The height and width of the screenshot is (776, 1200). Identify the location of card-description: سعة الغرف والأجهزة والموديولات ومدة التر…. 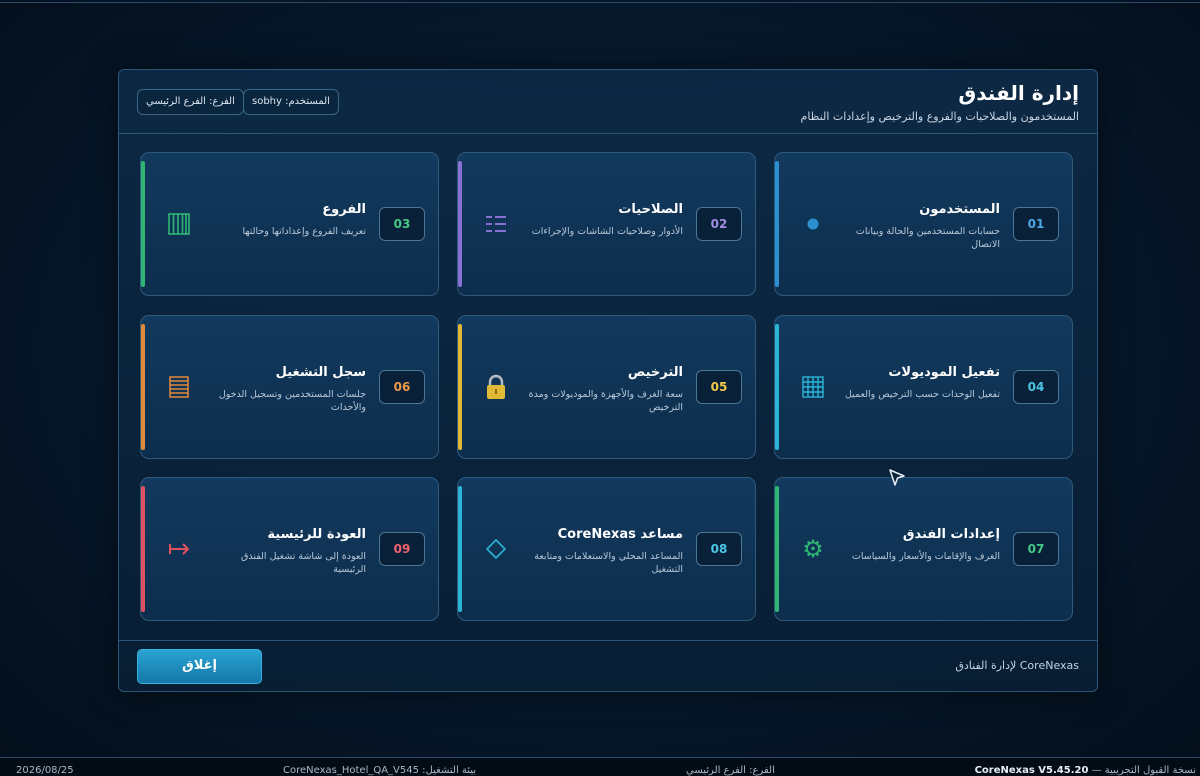
(605, 401).